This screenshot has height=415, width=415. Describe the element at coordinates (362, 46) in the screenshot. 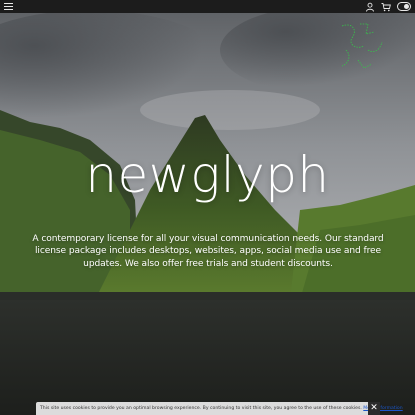

I see `decorative-glyph-graphic` at that location.